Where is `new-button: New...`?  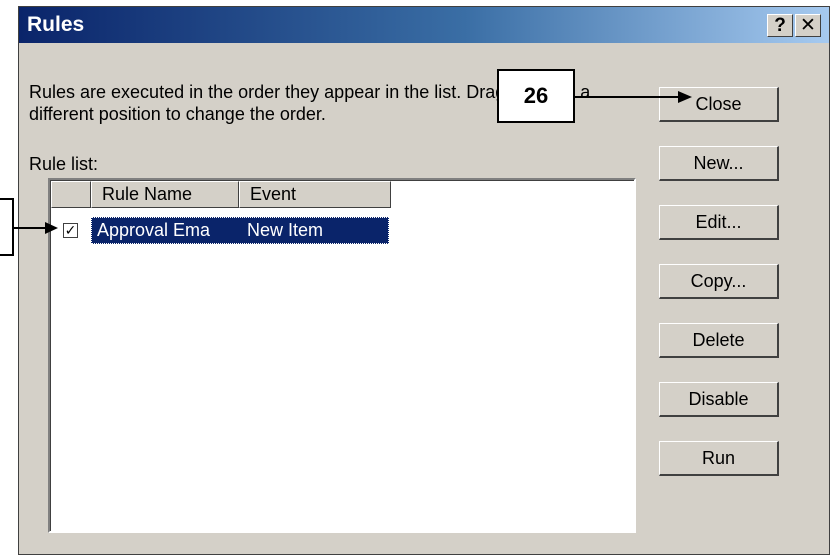 new-button: New... is located at coordinates (719, 163).